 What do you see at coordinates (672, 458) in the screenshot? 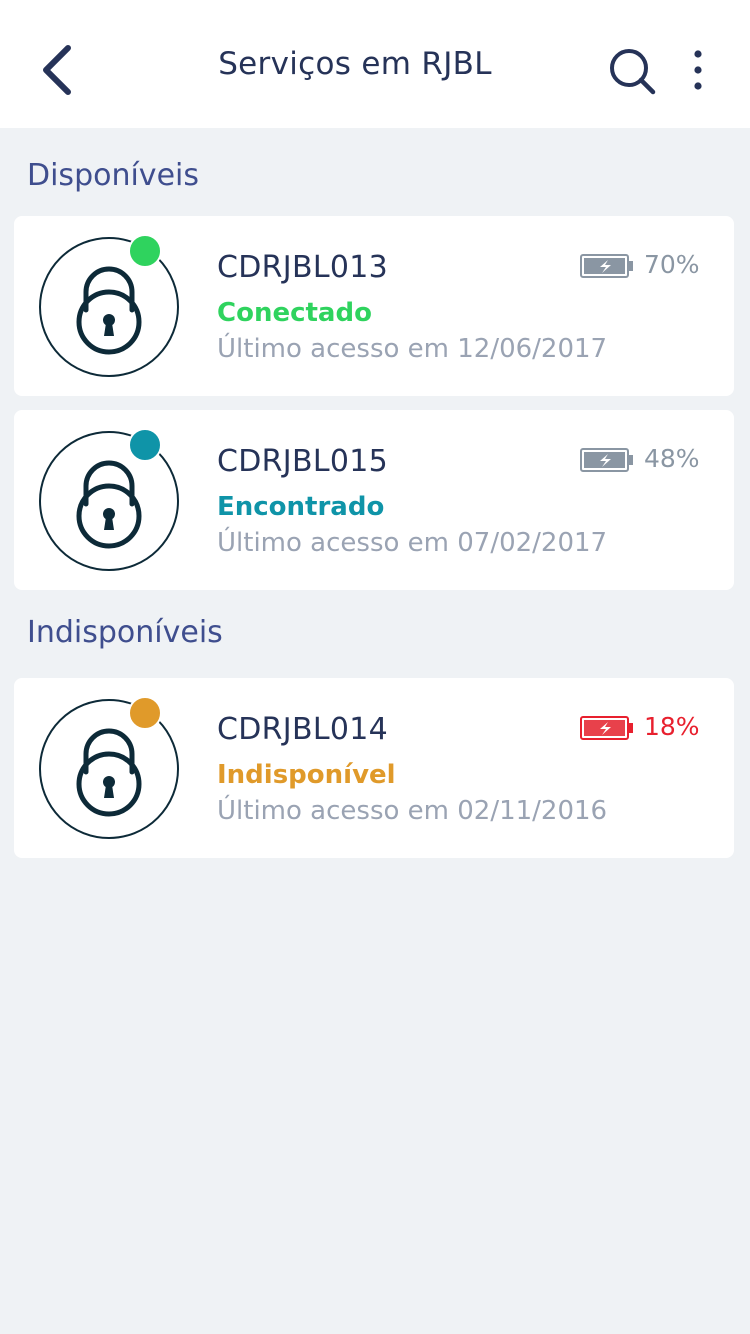
I see `battery-percentage: 48%` at bounding box center [672, 458].